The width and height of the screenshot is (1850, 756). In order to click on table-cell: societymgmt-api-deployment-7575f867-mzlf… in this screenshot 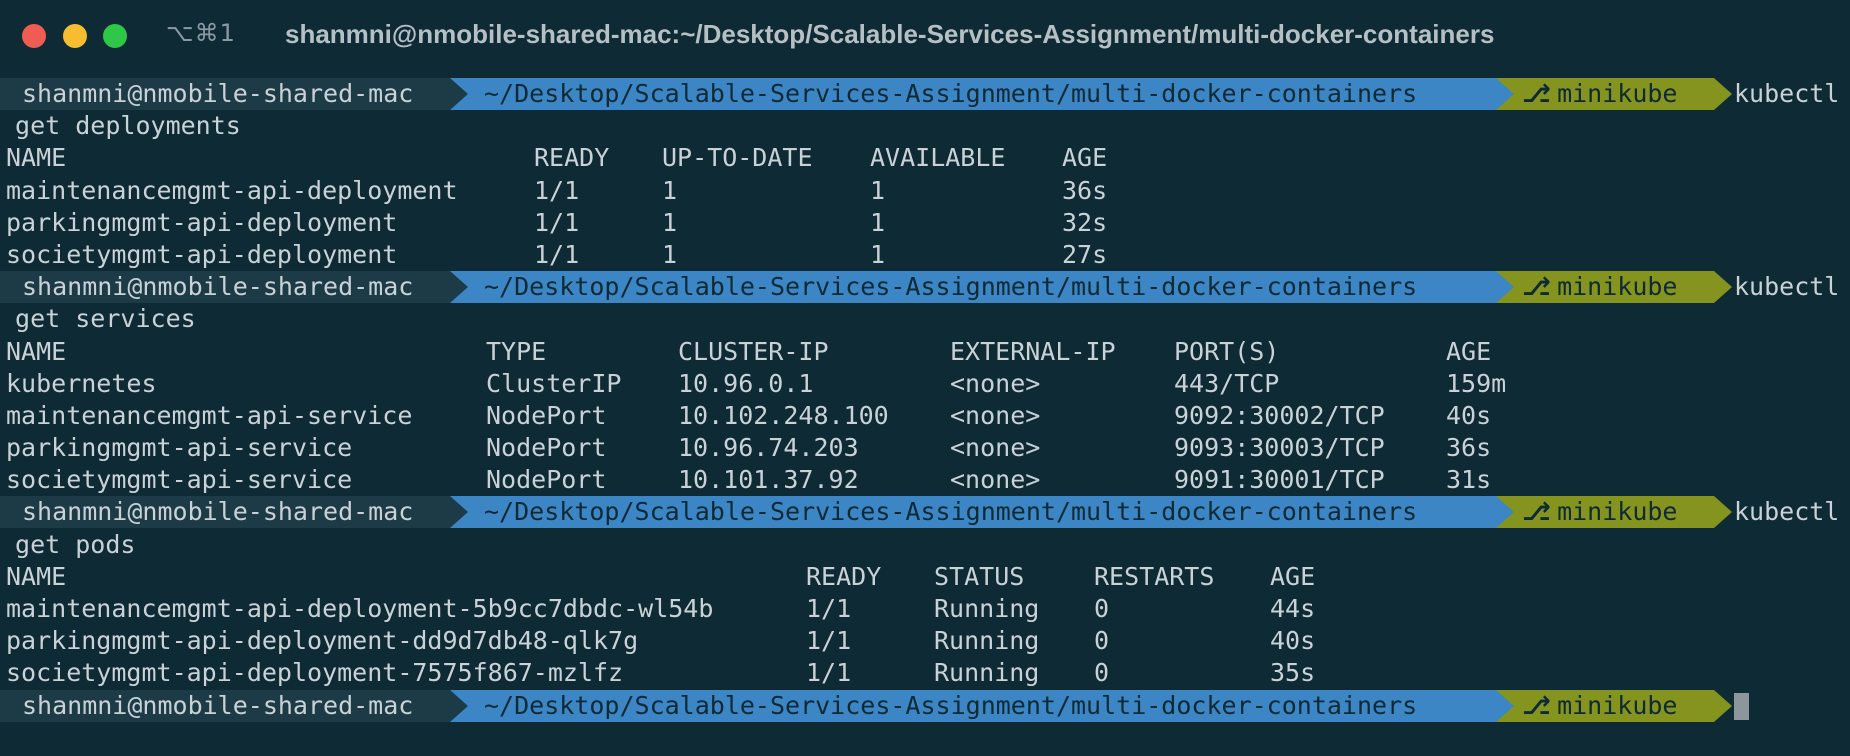, I will do `click(315, 673)`.